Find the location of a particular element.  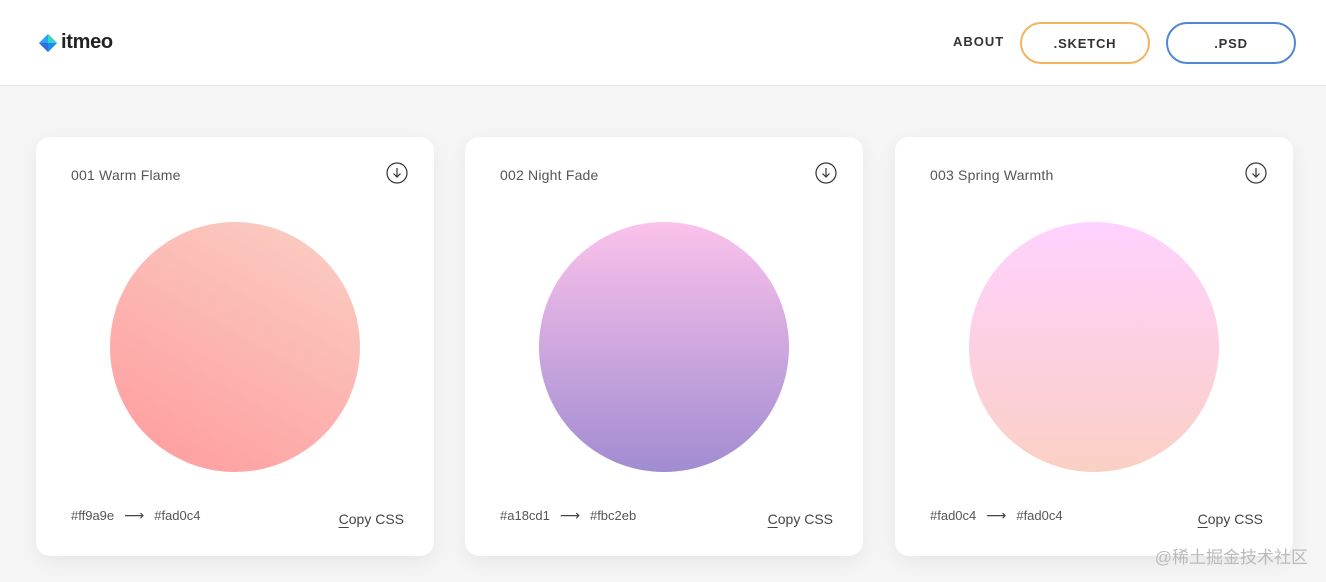

gradient-colors: #fad0c4 ⟶ #fad0c4 is located at coordinates (996, 515).